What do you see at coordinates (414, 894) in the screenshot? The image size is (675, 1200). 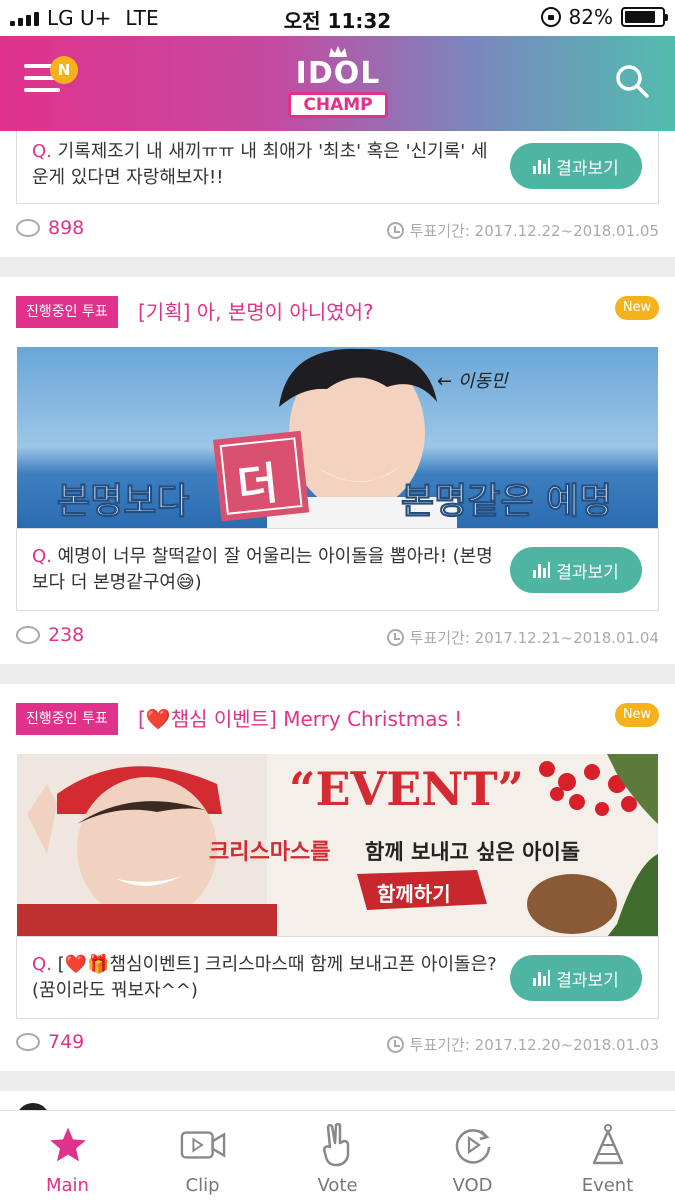 I see `banner-ribbon-text: 함께하기` at bounding box center [414, 894].